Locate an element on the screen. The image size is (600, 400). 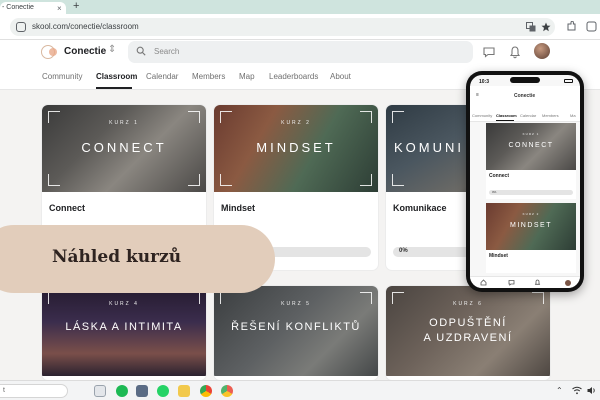
url-text: skool.com/conectie/classroom is located at coordinates (85, 26).